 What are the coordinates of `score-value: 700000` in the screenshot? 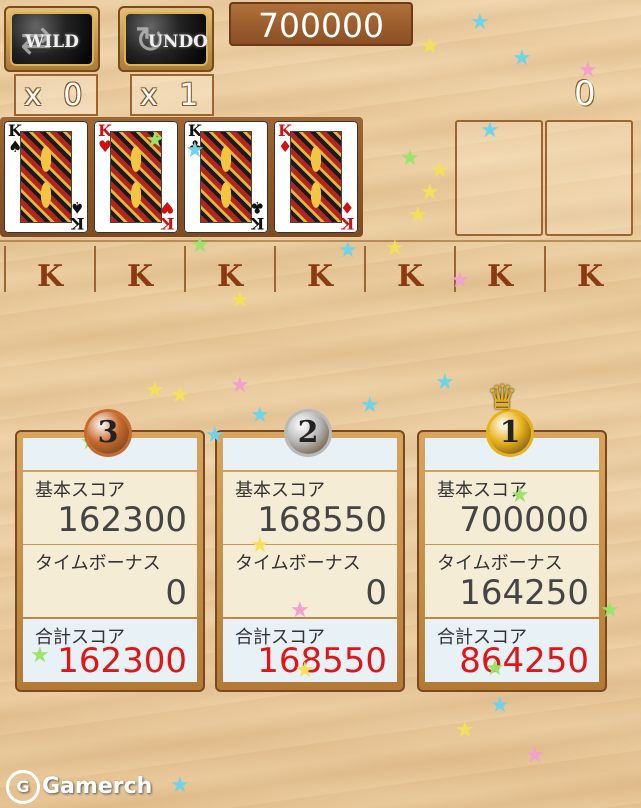 It's located at (321, 25).